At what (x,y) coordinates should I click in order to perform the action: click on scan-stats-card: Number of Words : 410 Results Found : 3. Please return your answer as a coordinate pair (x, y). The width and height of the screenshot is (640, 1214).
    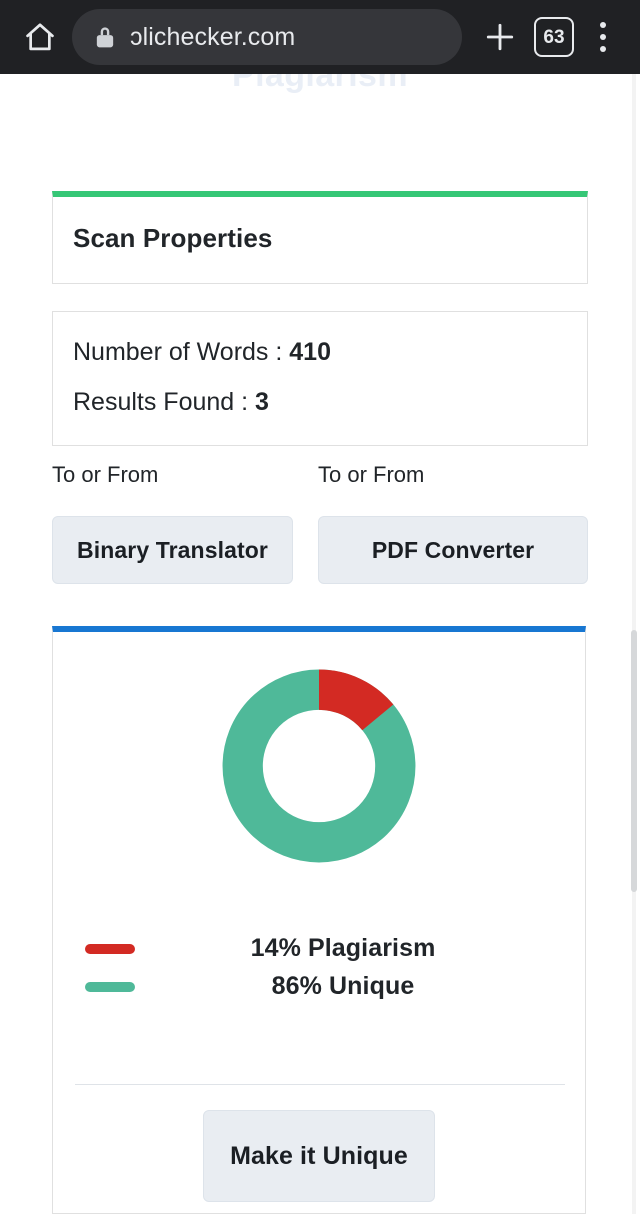
    Looking at the image, I should click on (320, 378).